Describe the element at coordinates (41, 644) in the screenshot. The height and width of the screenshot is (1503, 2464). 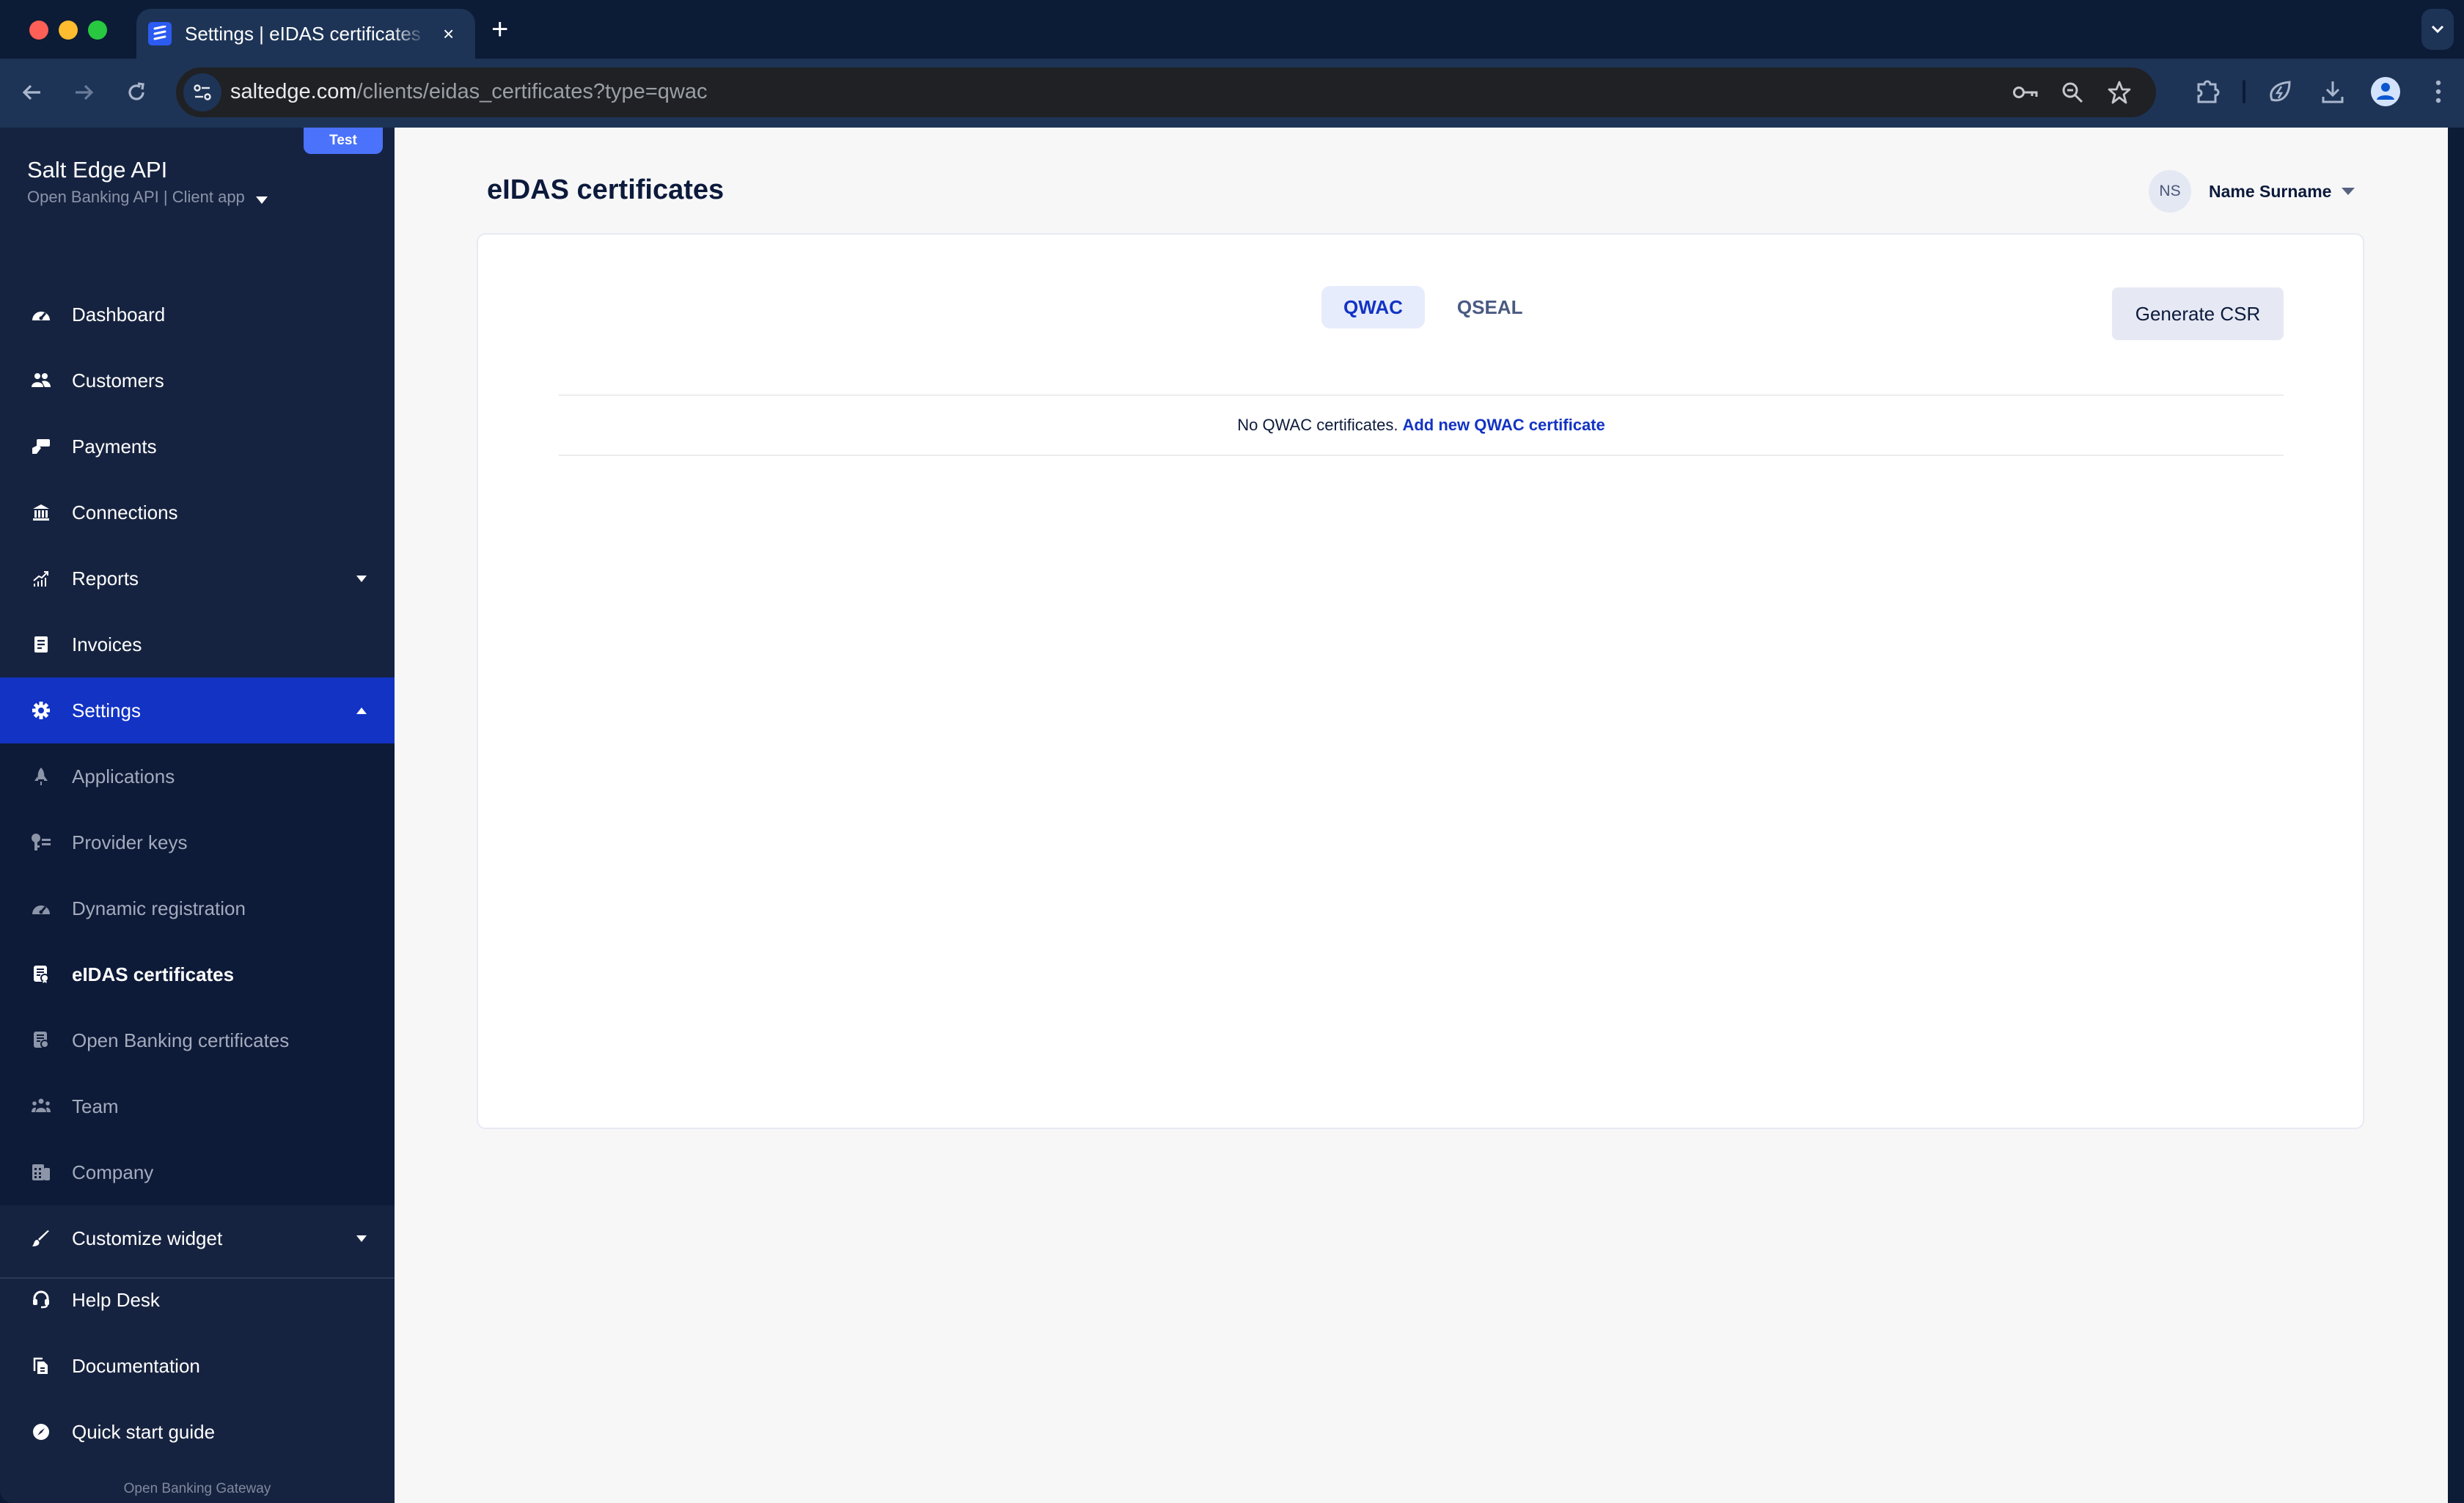
I see `invoice-icon` at that location.